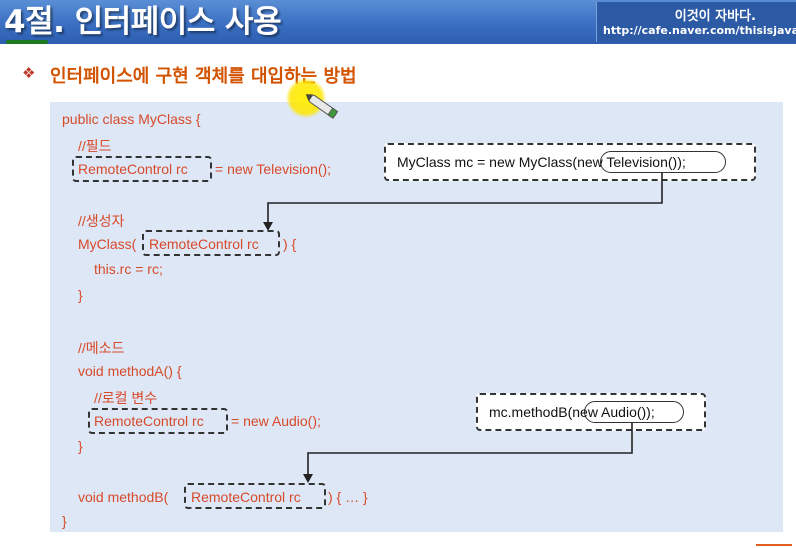  I want to click on corner-line, so click(774, 545).